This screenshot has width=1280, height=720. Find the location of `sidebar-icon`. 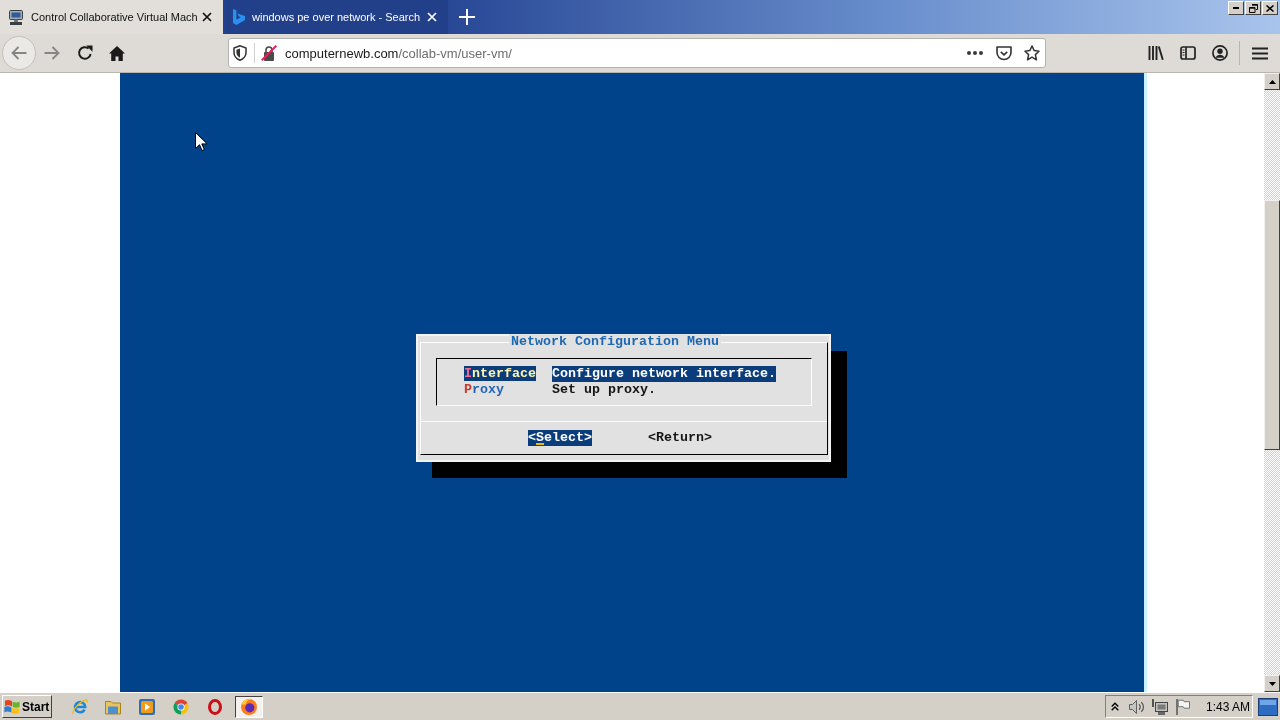

sidebar-icon is located at coordinates (1188, 53).